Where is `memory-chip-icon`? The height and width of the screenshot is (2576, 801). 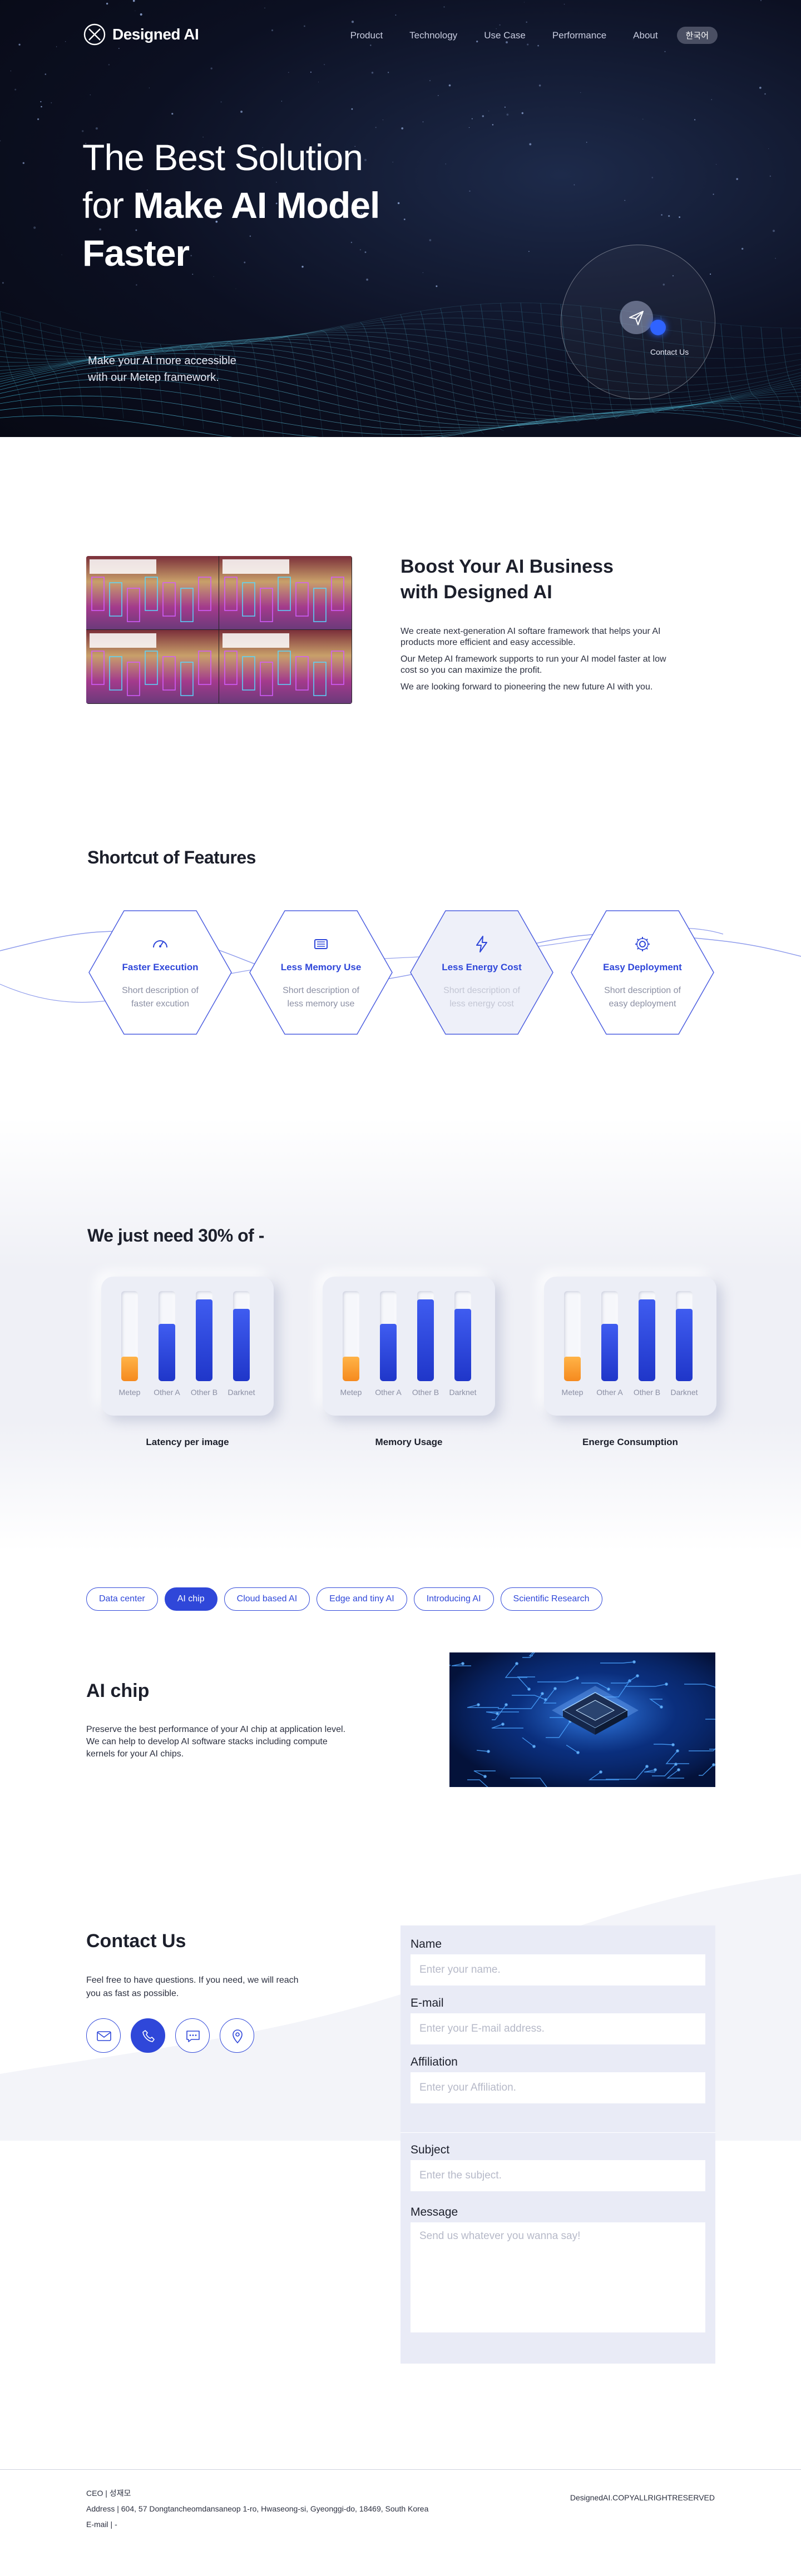
memory-chip-icon is located at coordinates (321, 944).